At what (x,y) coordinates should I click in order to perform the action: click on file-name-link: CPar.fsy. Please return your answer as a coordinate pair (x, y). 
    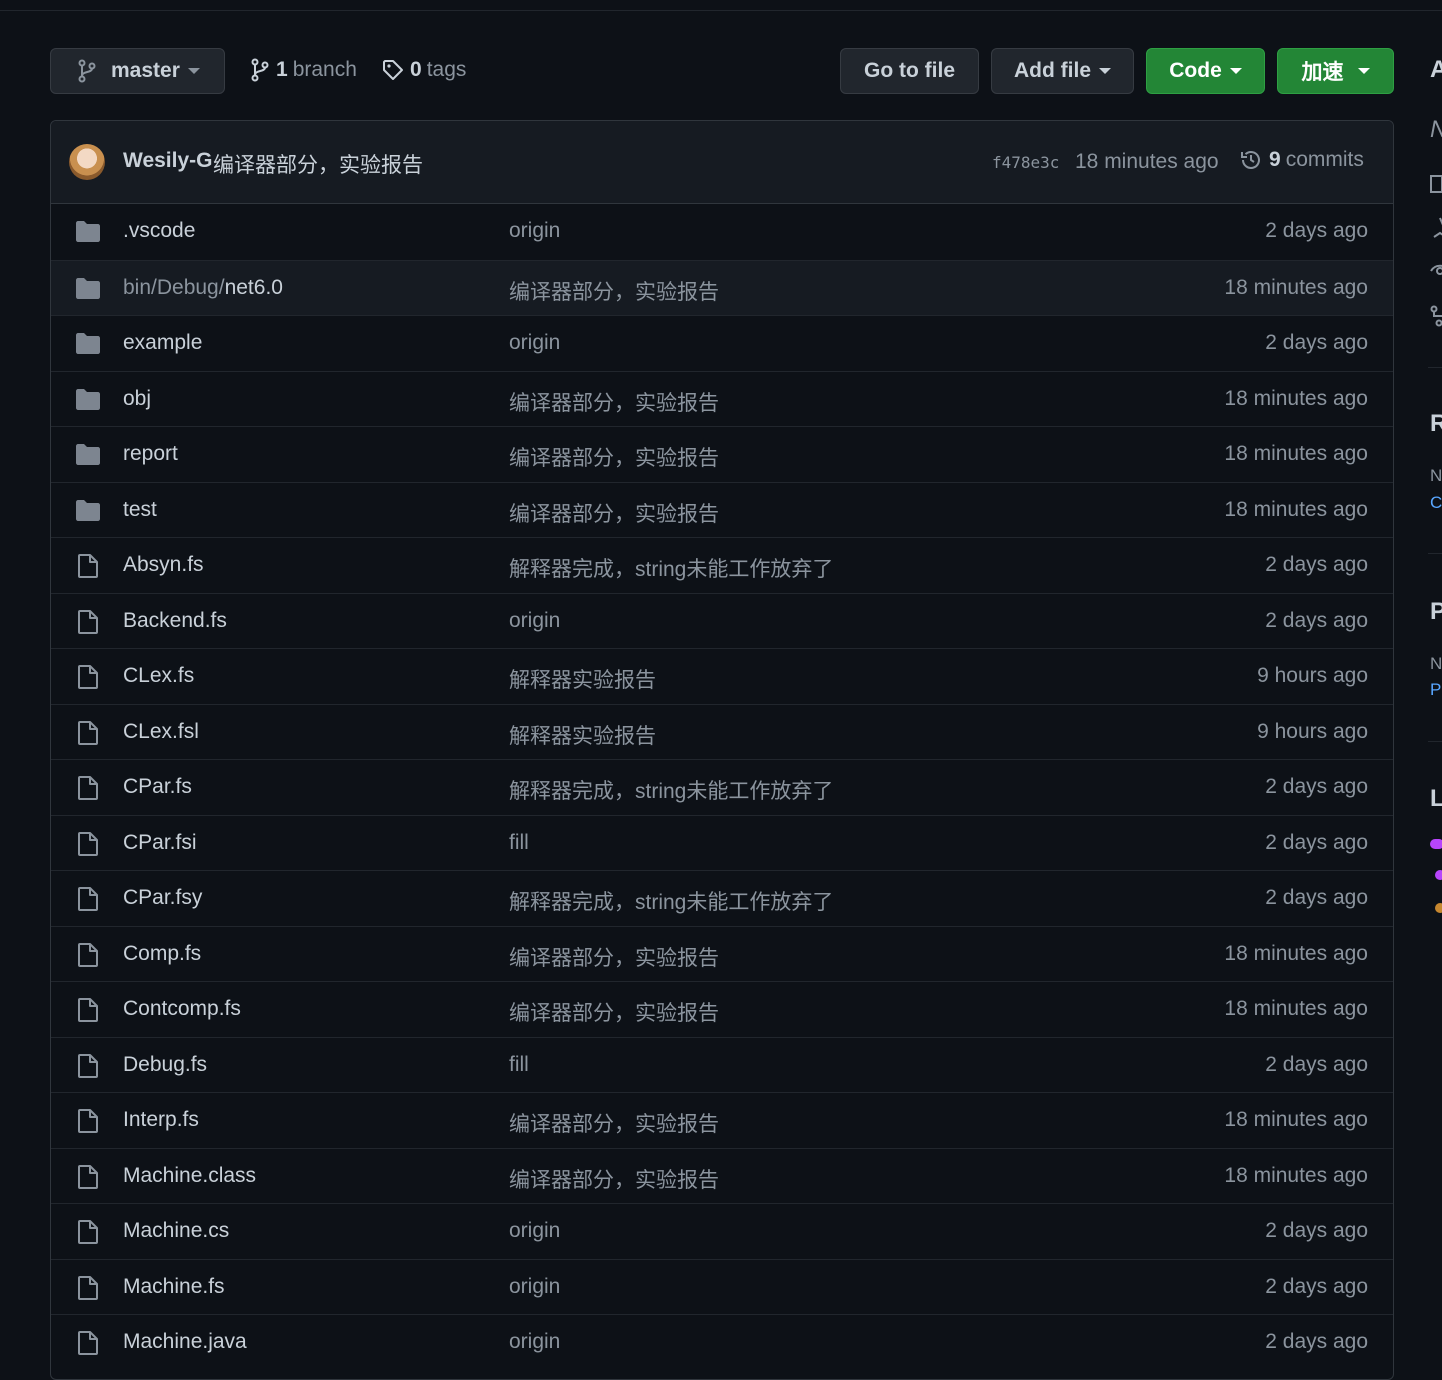
    Looking at the image, I should click on (162, 898).